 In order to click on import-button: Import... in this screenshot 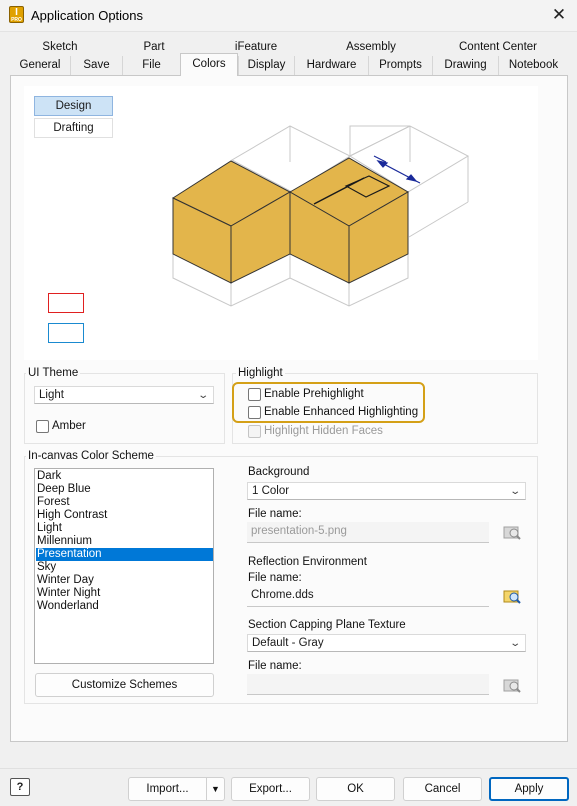, I will do `click(167, 789)`.